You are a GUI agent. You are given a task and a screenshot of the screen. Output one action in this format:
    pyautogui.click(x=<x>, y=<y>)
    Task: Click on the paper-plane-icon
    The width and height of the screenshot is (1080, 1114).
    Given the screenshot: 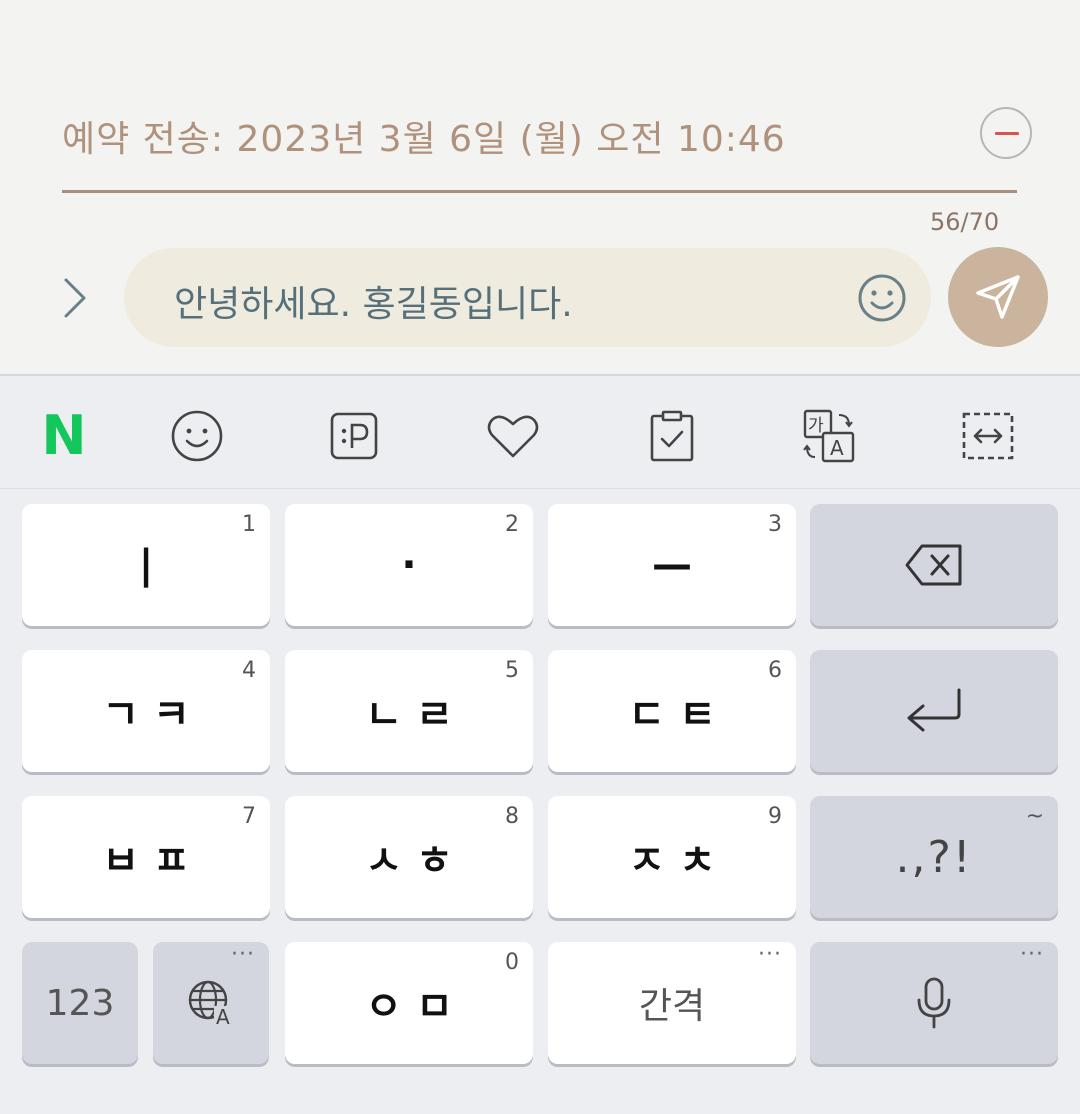 What is the action you would take?
    pyautogui.click(x=998, y=297)
    